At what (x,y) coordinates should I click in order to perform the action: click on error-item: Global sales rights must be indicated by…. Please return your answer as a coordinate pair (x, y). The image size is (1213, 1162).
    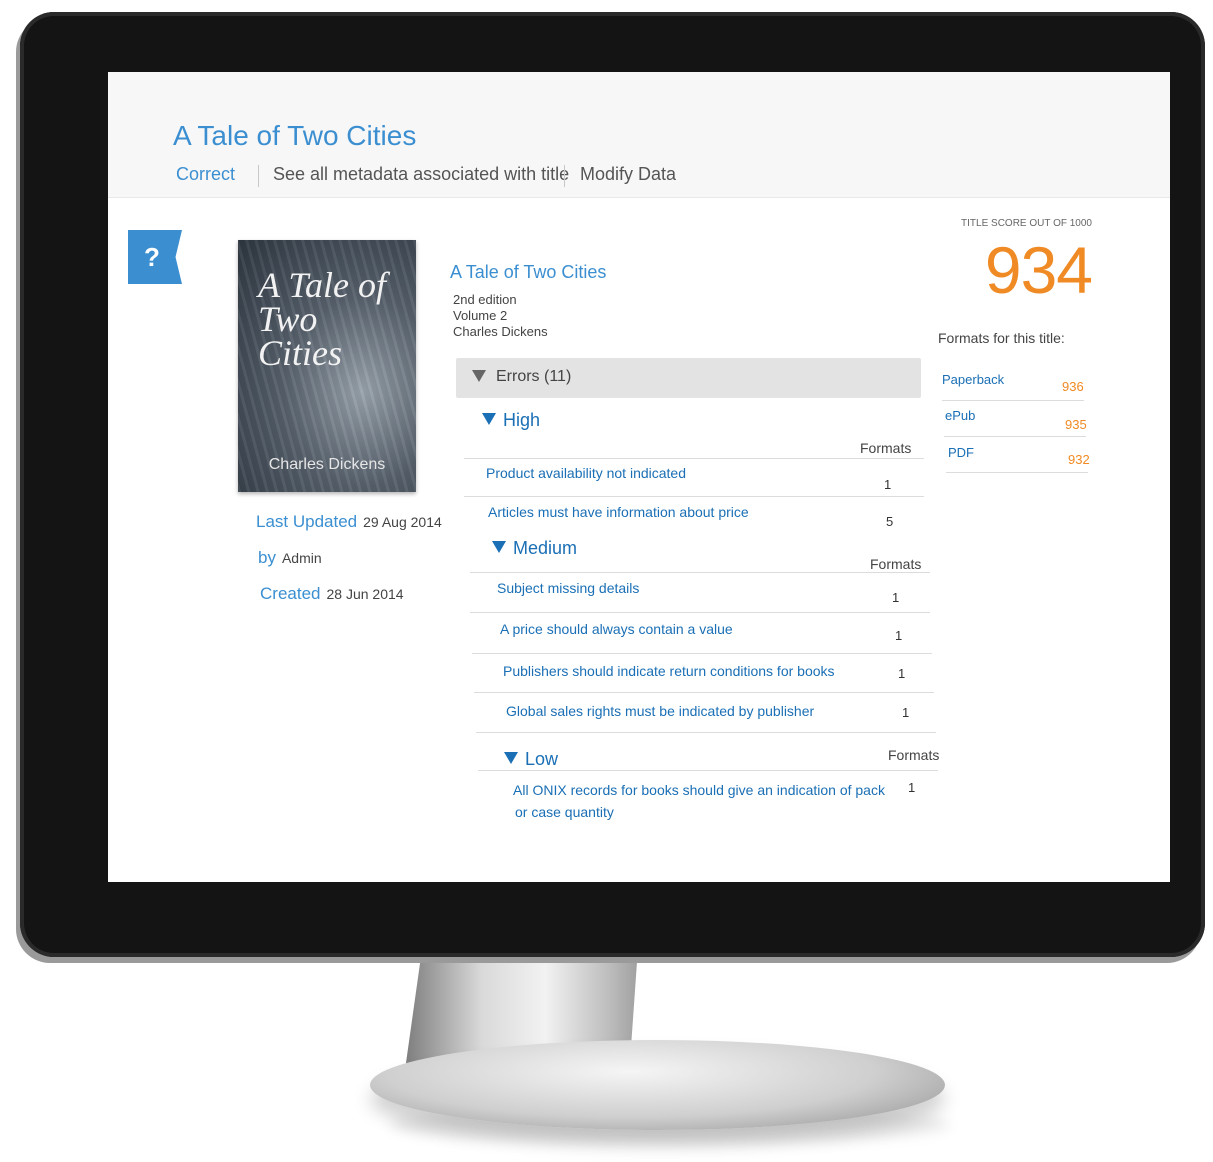
    Looking at the image, I should click on (660, 711).